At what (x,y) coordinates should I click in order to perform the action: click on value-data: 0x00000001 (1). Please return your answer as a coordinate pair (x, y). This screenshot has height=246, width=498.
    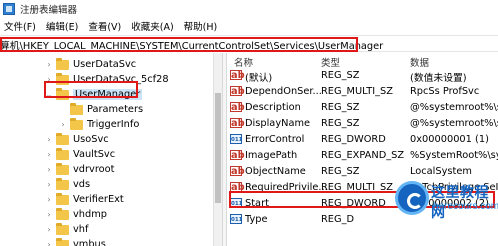
    Looking at the image, I should click on (449, 139).